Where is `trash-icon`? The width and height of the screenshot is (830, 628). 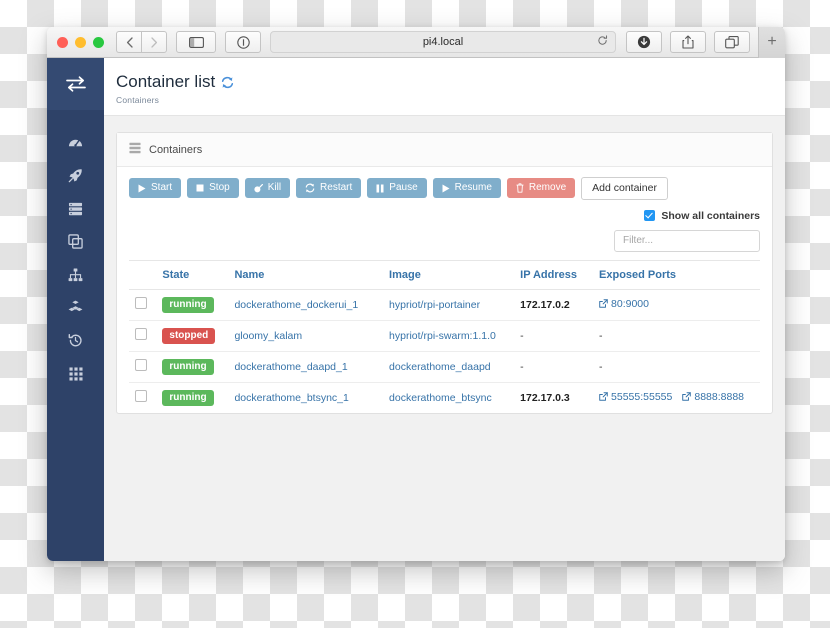
trash-icon is located at coordinates (520, 188).